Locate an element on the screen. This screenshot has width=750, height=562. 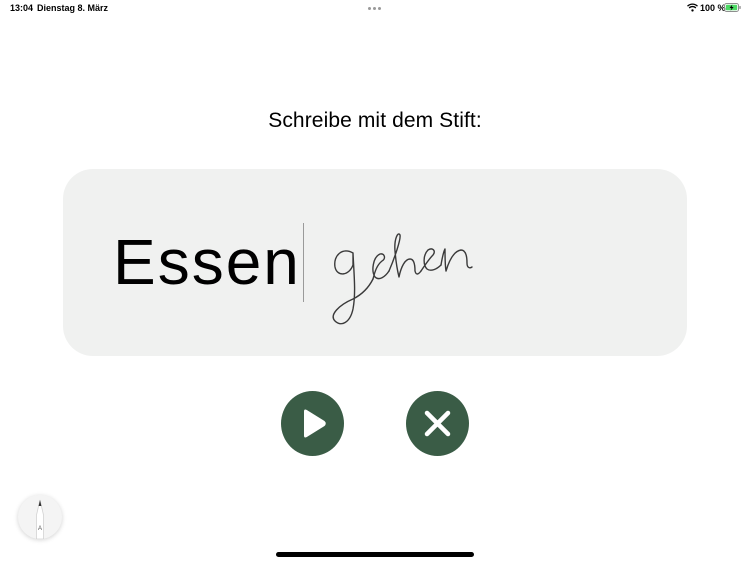
play-button is located at coordinates (312, 423).